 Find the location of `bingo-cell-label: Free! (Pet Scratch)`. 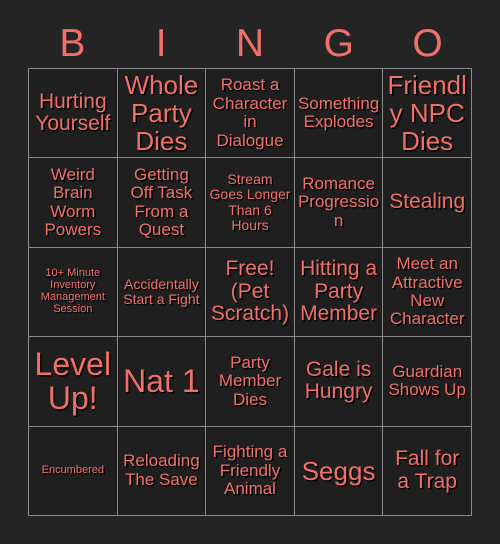

bingo-cell-label: Free! (Pet Scratch) is located at coordinates (250, 291).